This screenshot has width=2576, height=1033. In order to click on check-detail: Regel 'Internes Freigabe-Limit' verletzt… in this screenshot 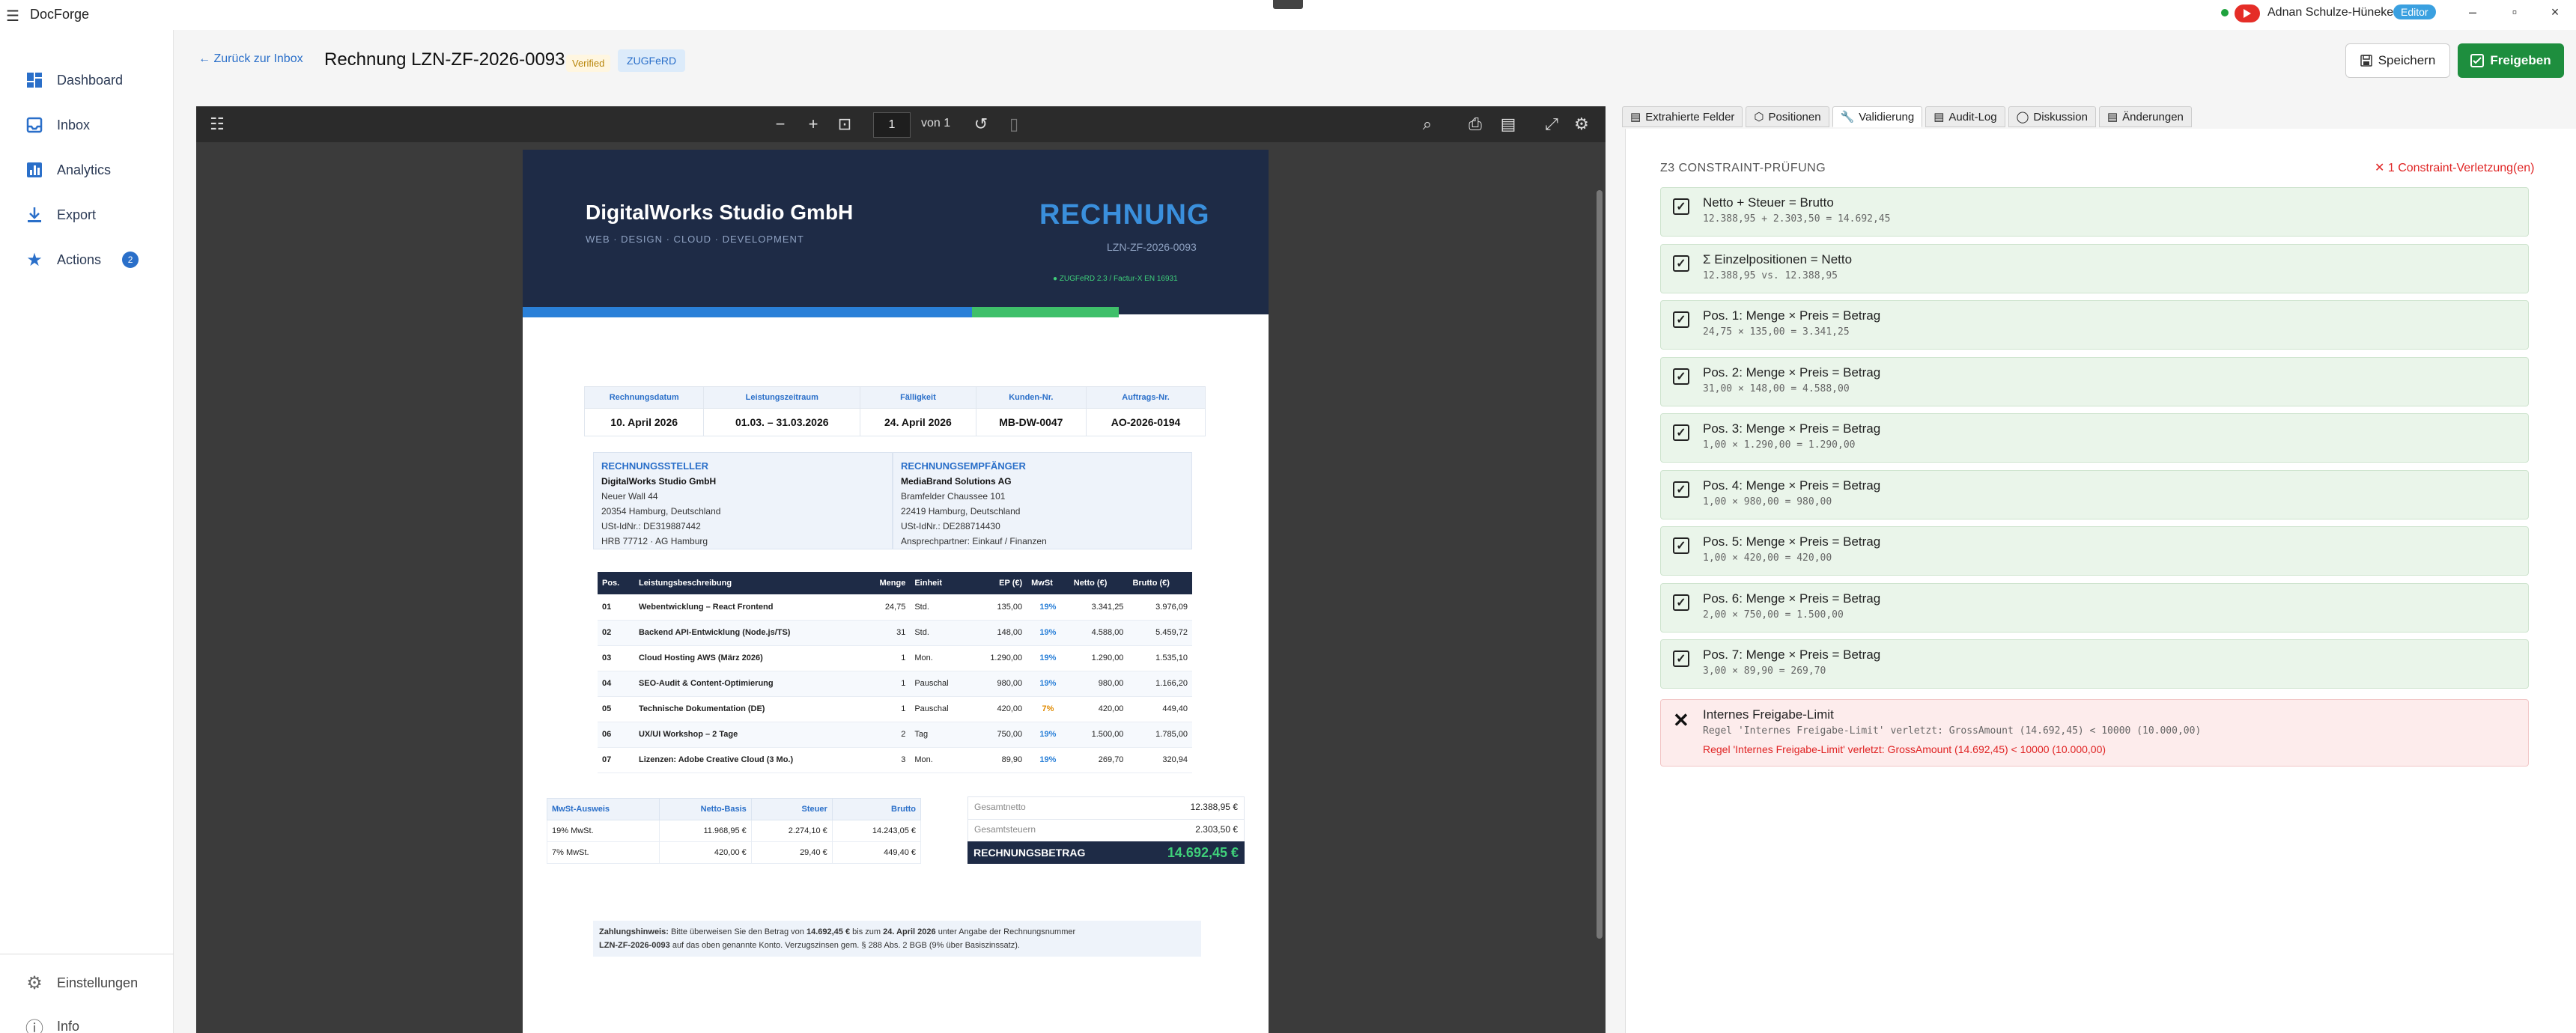, I will do `click(1952, 731)`.